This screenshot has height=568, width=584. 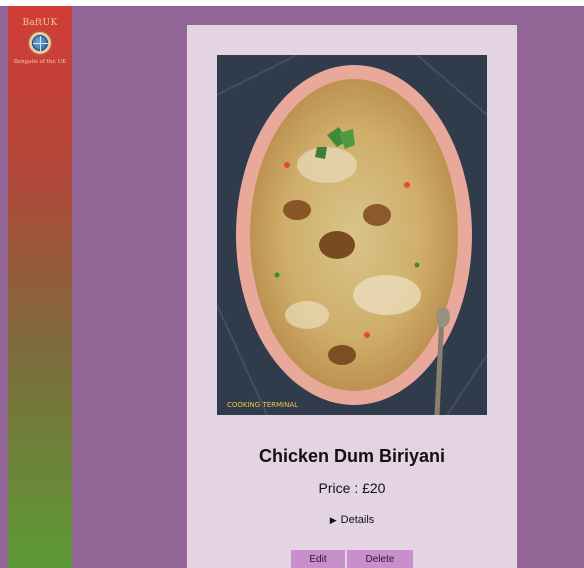 What do you see at coordinates (40, 287) in the screenshot?
I see `sidebar: BaftUK Bengalis of the UK` at bounding box center [40, 287].